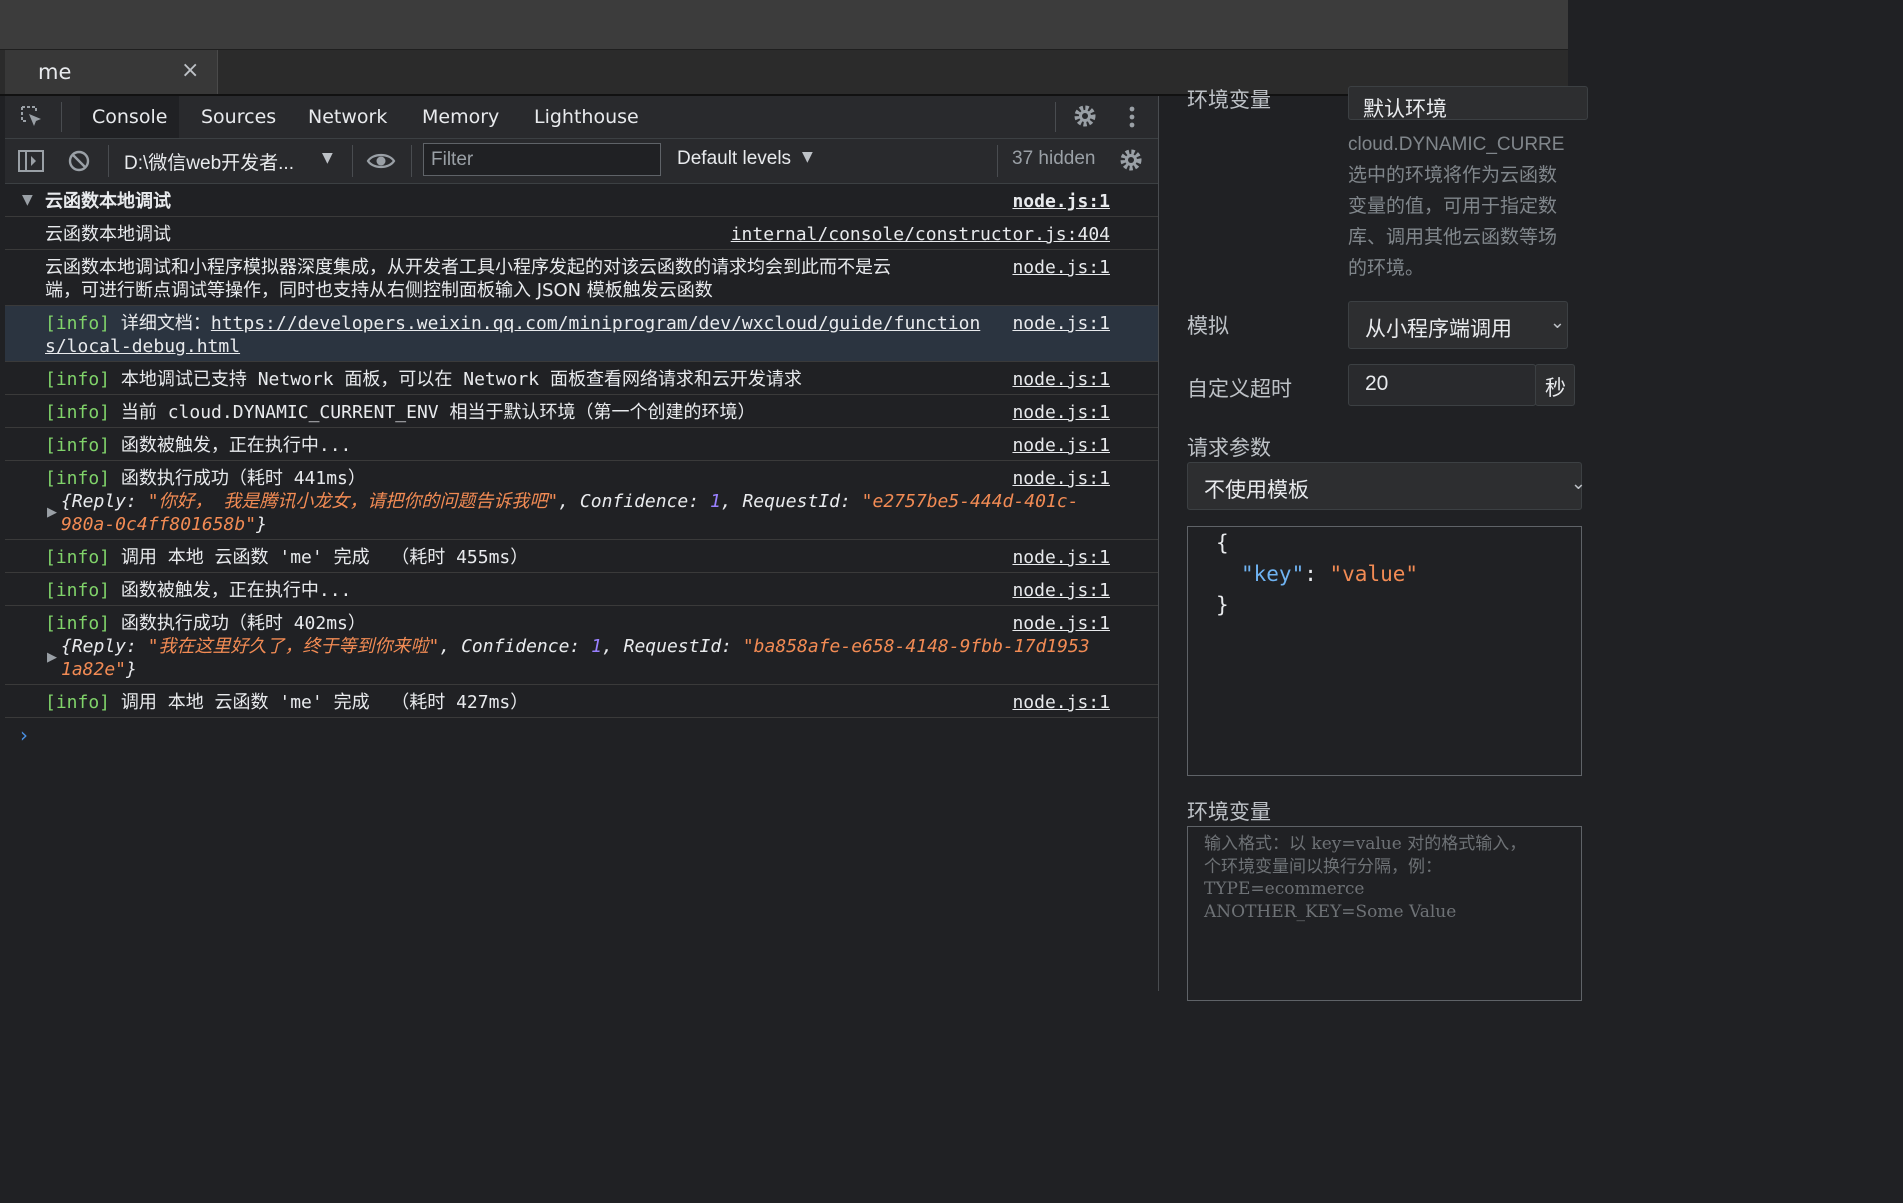 The width and height of the screenshot is (1903, 1203). What do you see at coordinates (1085, 118) in the screenshot?
I see `settings-gear-icon` at bounding box center [1085, 118].